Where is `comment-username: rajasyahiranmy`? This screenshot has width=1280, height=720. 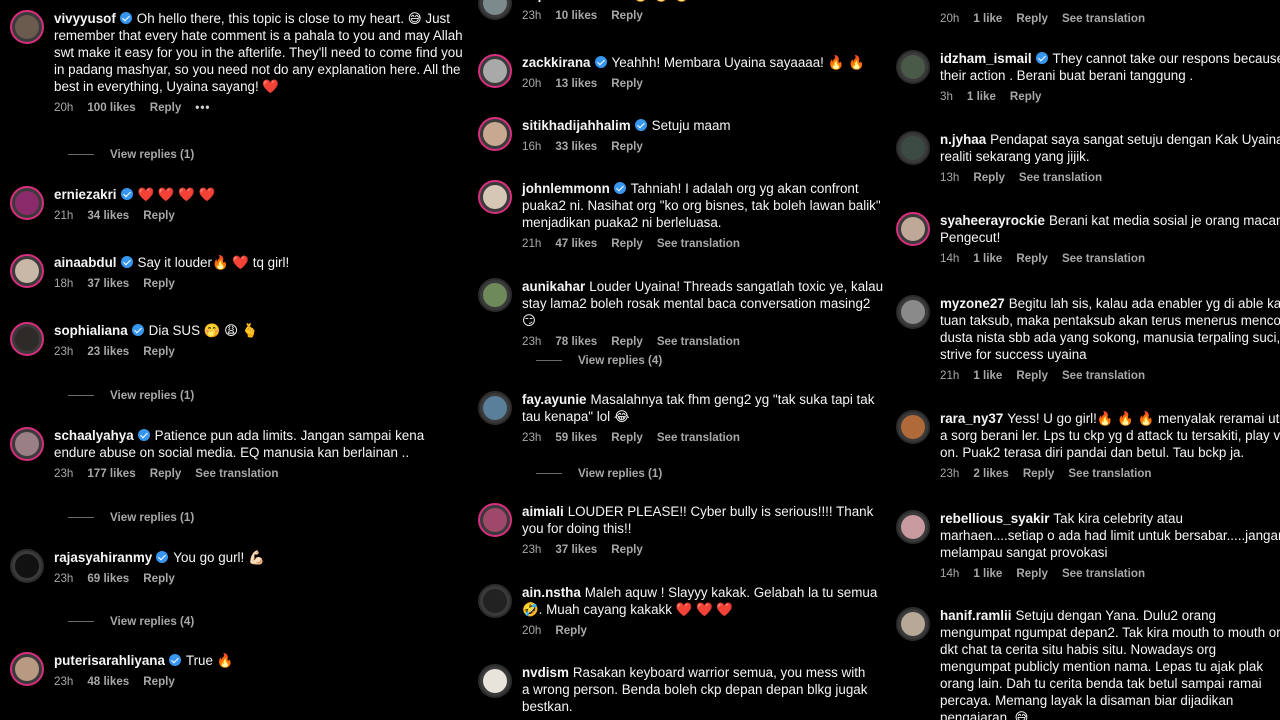
comment-username: rajasyahiranmy is located at coordinates (103, 557).